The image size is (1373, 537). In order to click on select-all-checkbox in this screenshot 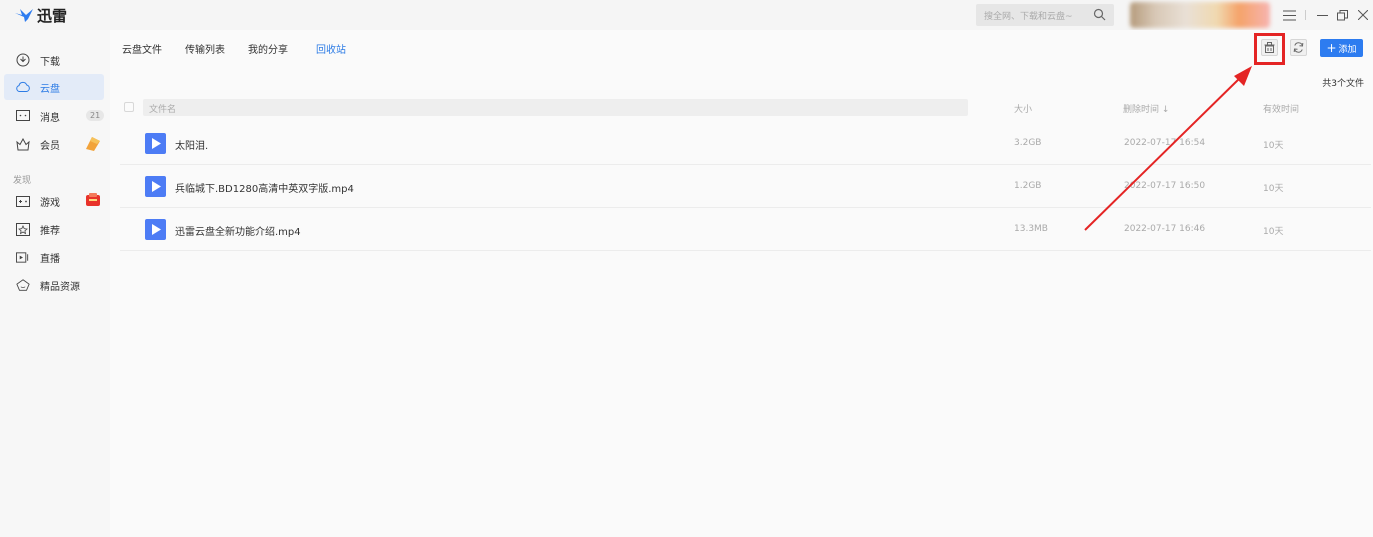, I will do `click(129, 107)`.